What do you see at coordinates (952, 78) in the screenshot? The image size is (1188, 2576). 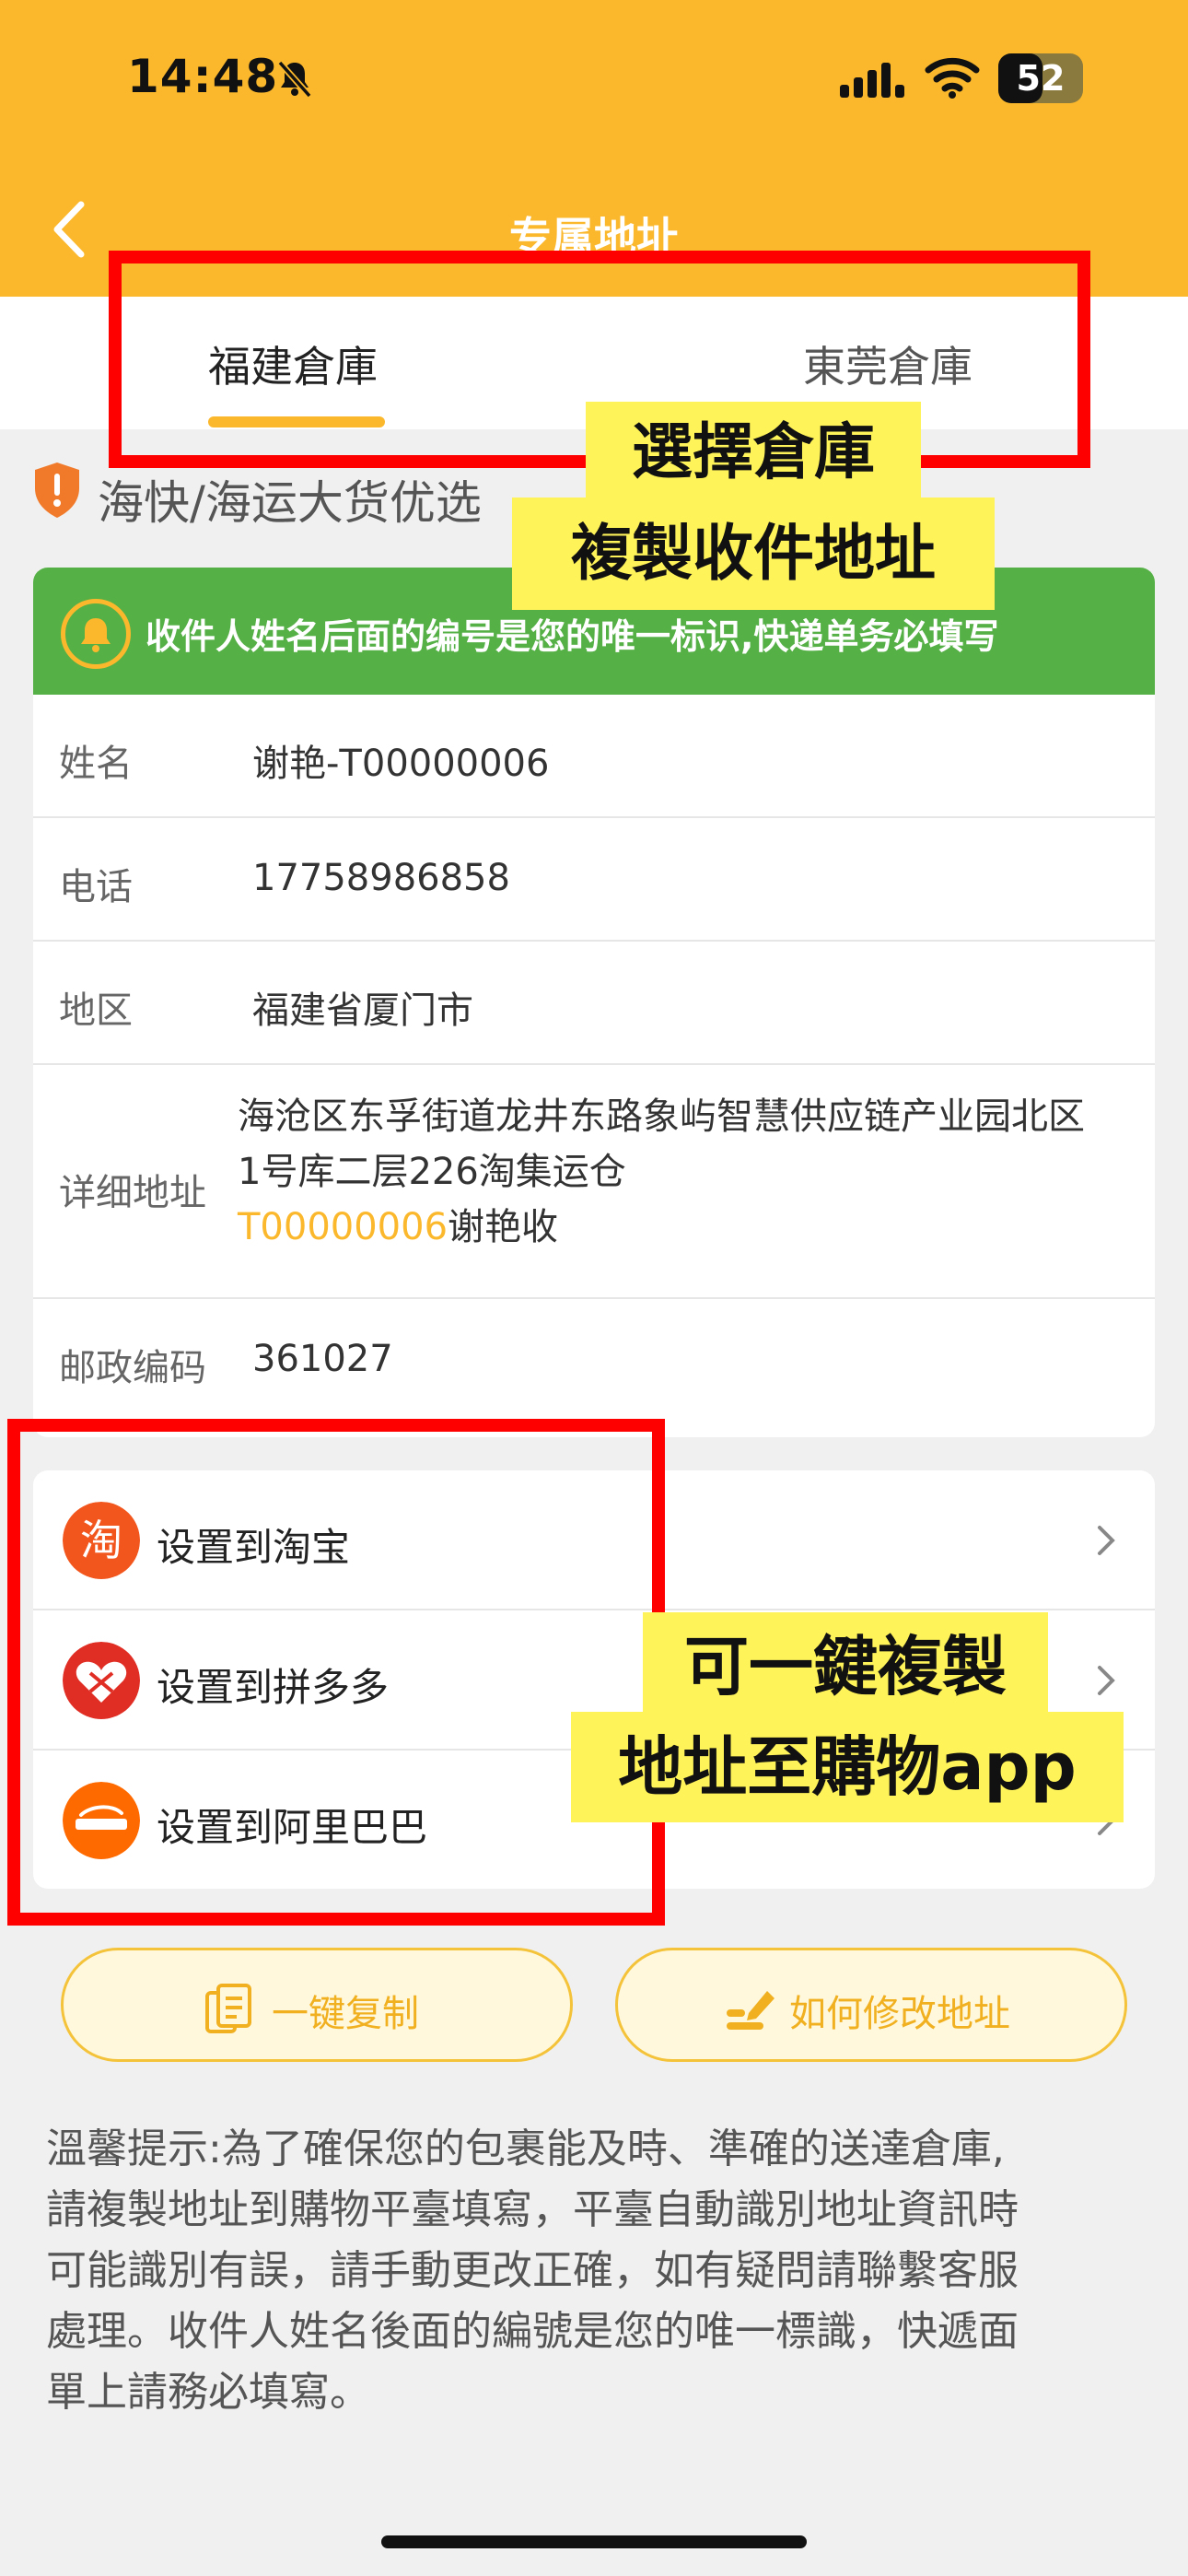 I see `wifi-icon` at bounding box center [952, 78].